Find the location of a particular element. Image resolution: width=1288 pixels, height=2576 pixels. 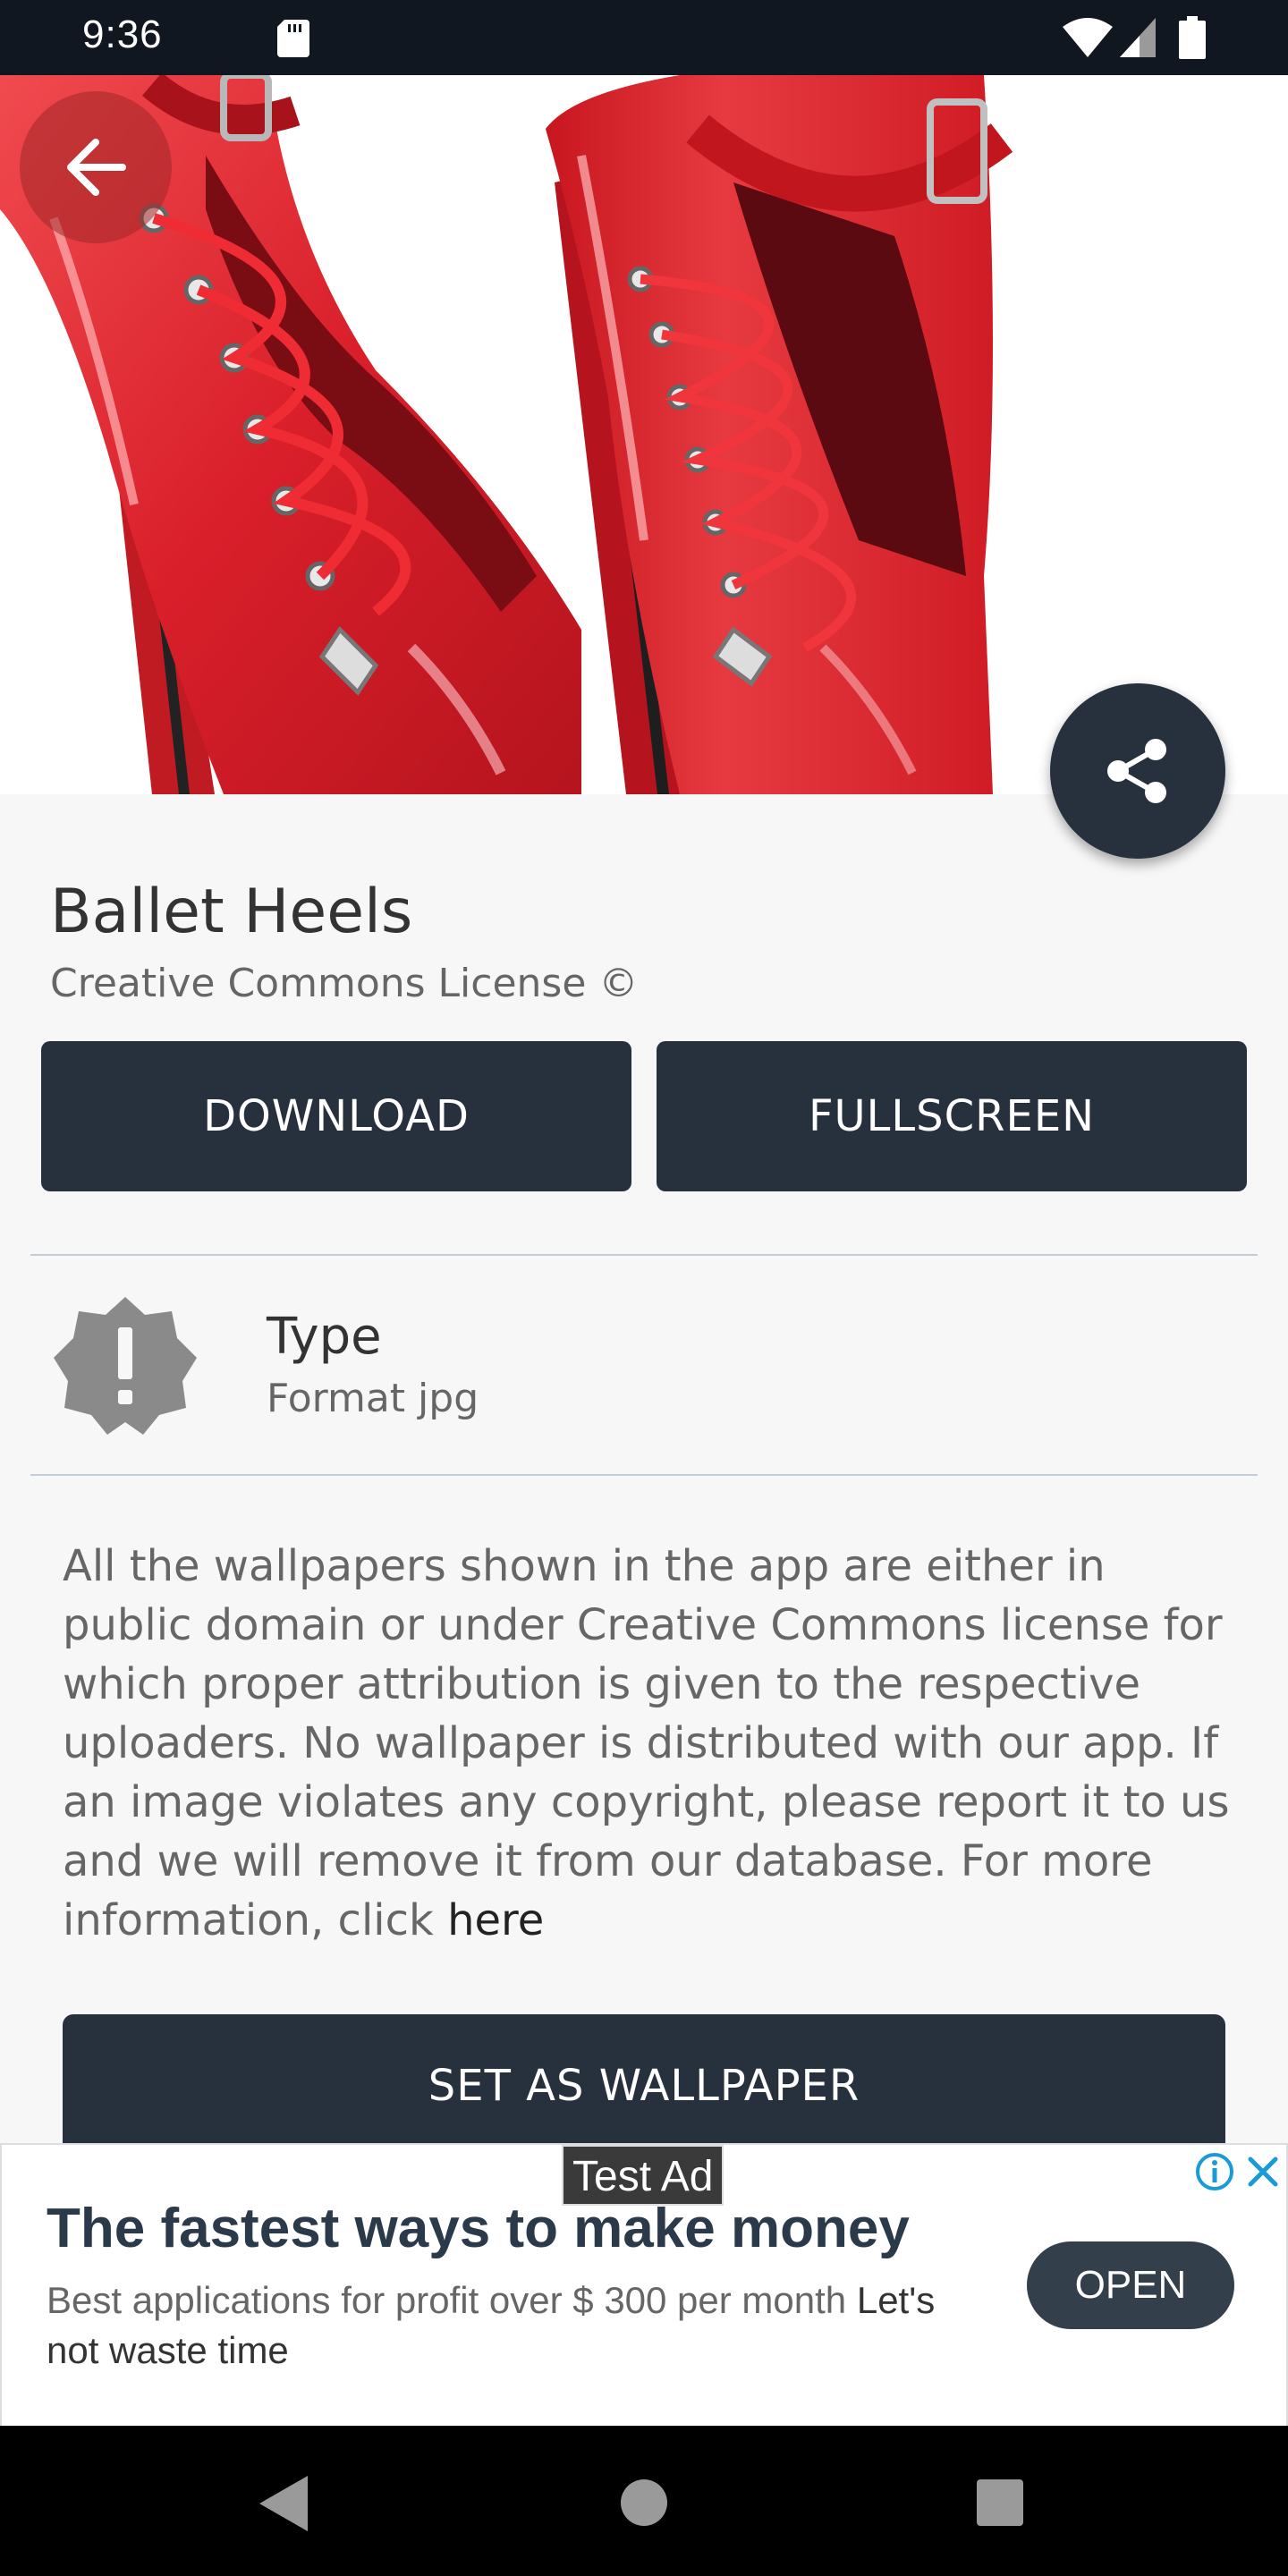

wallpaper-title: Ballet Heels is located at coordinates (231, 912).